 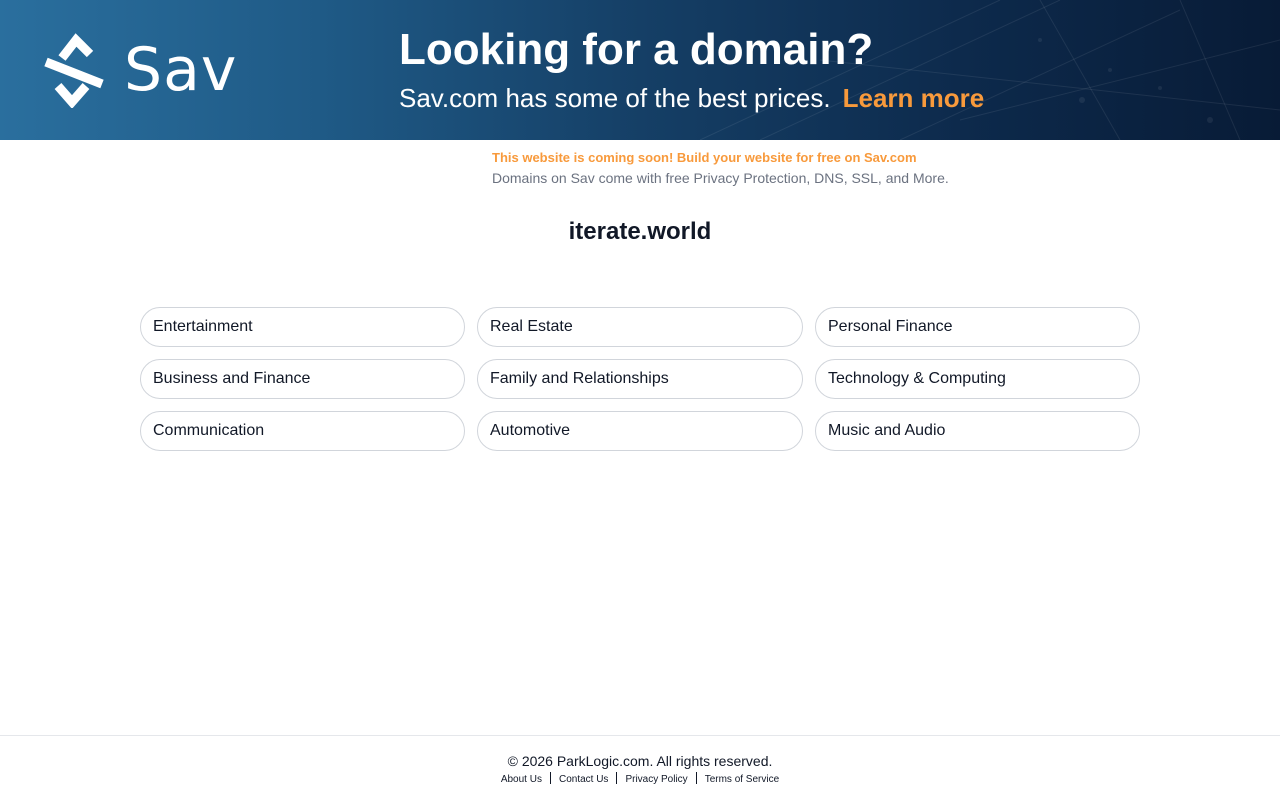 What do you see at coordinates (74, 70) in the screenshot?
I see `sav-logo-icon` at bounding box center [74, 70].